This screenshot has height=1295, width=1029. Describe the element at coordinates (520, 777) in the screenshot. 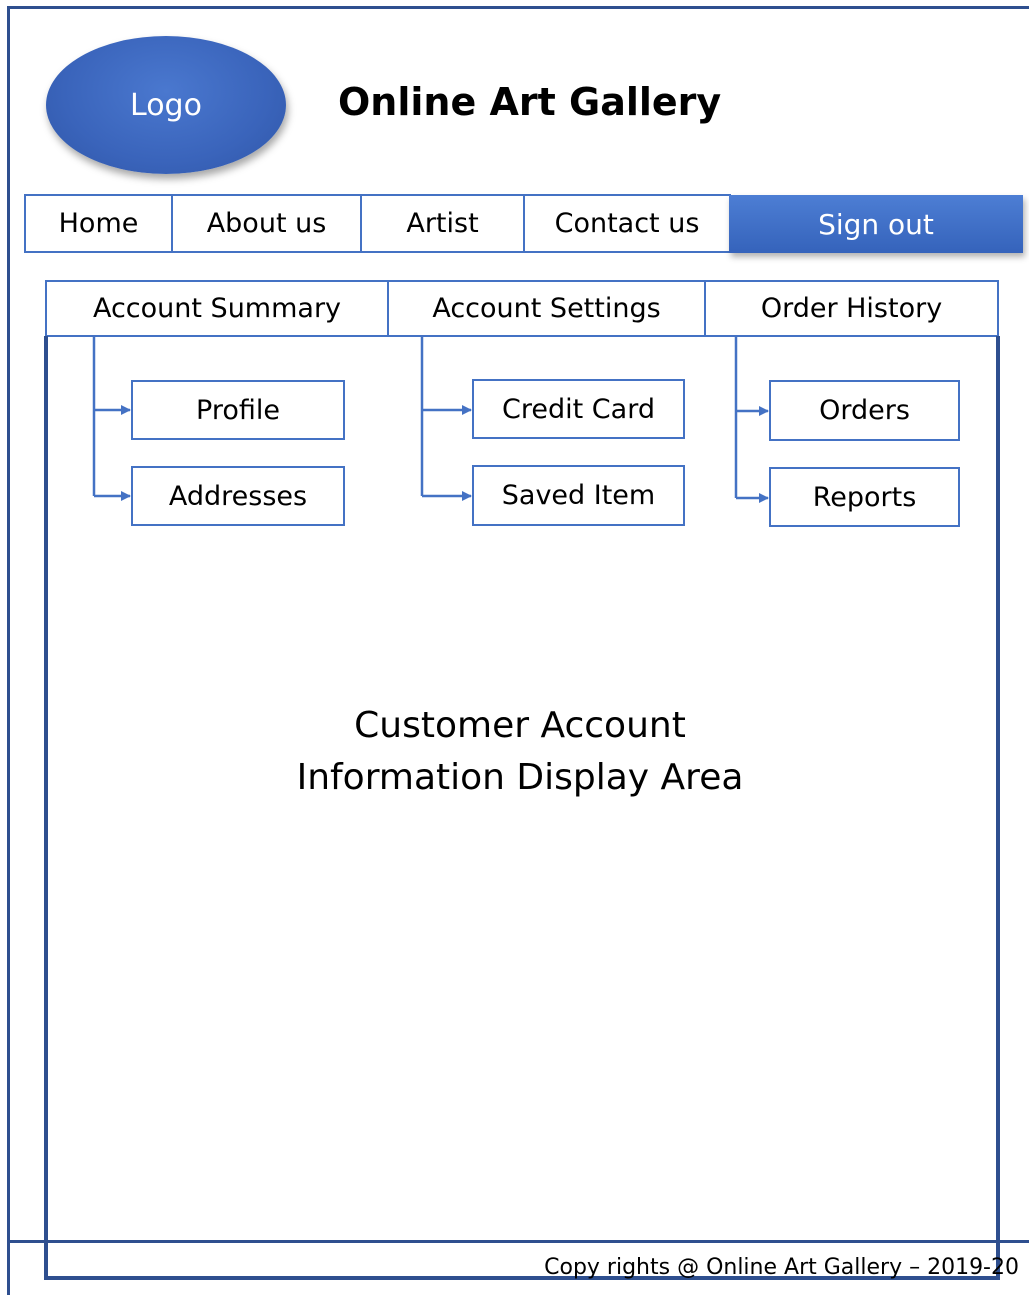

I see `display-area-line-2: Information Display Area` at that location.